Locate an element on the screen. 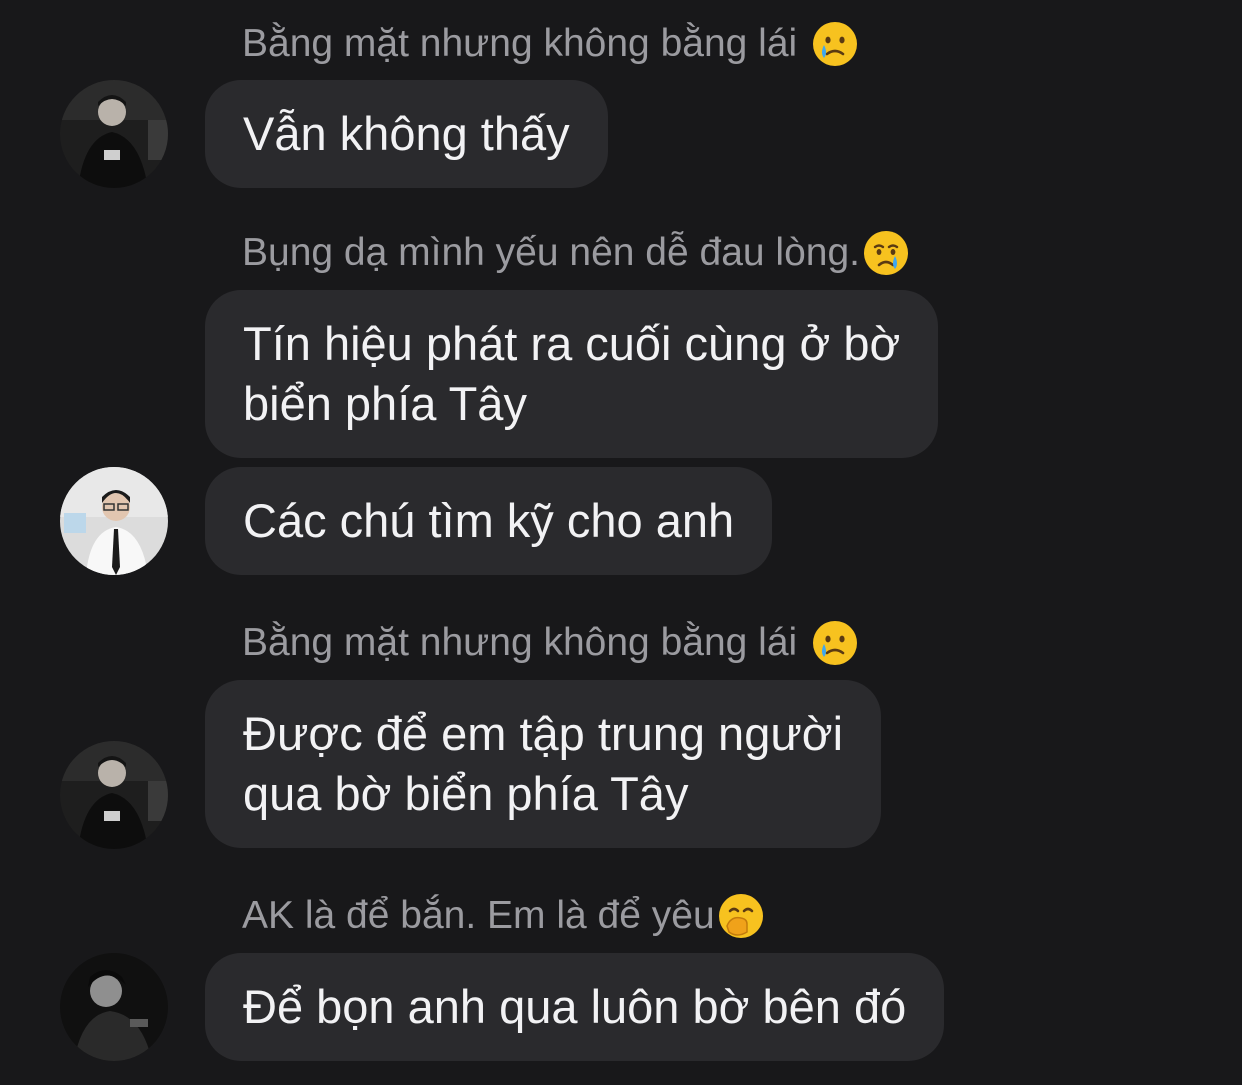  message-text: Các chú tìm kỹ cho anh is located at coordinates (489, 520).